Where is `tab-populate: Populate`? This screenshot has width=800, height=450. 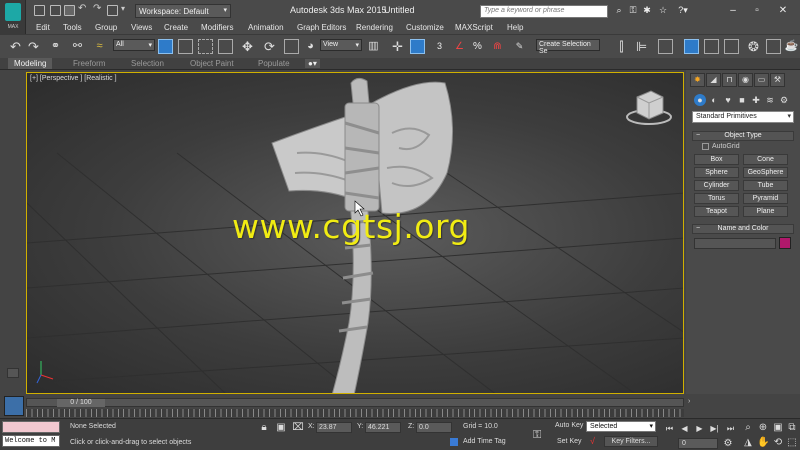
tab-populate: Populate is located at coordinates (274, 63).